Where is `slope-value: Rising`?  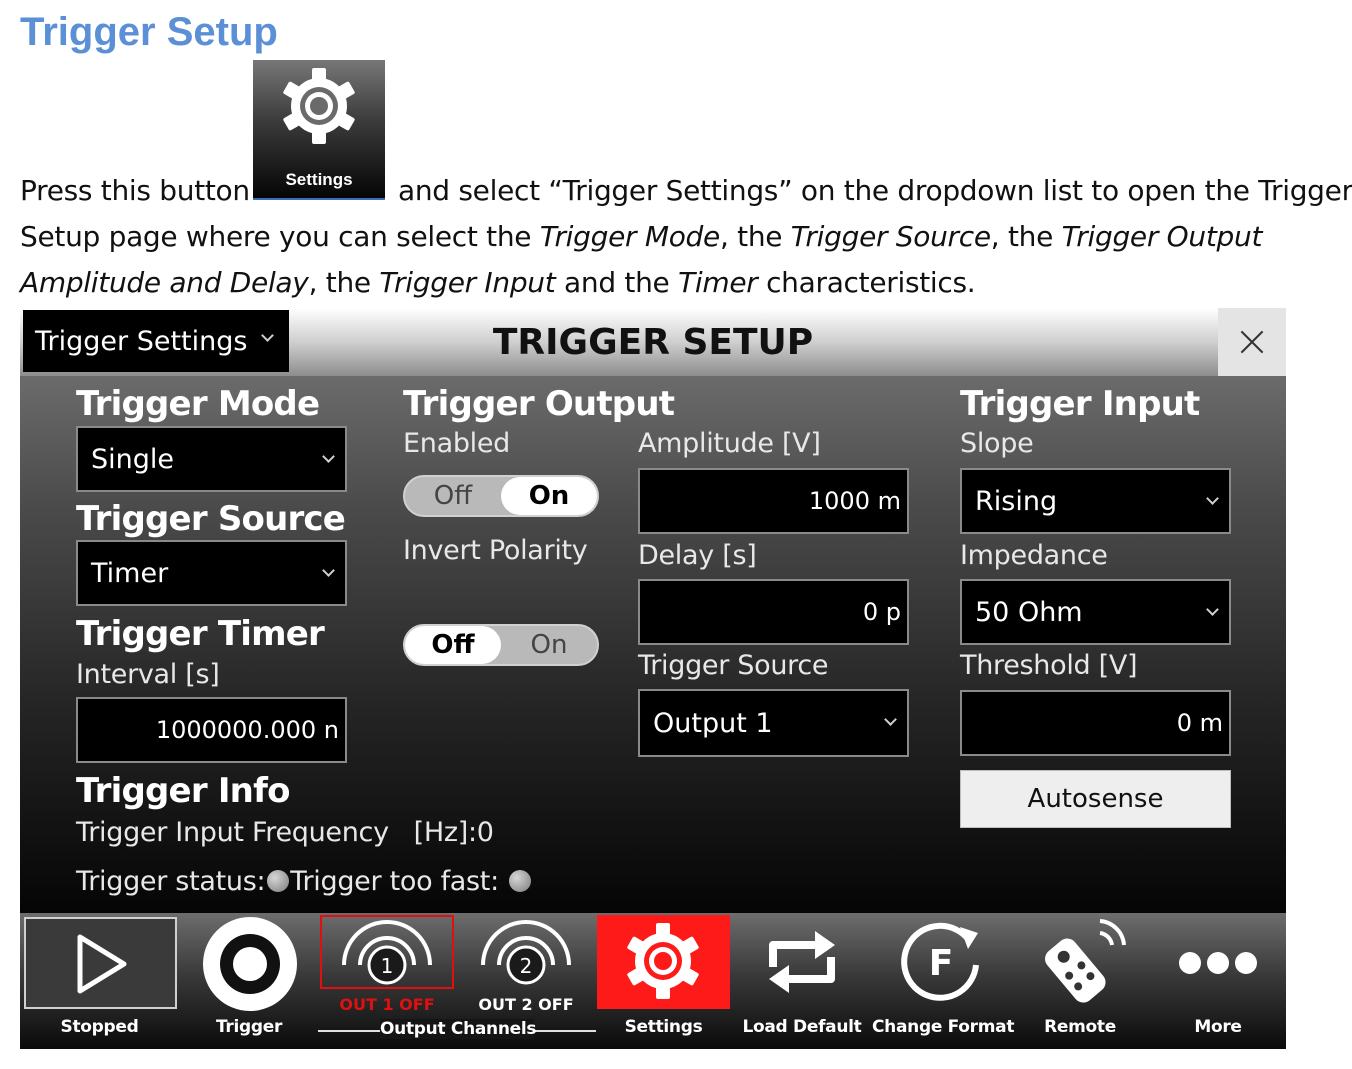
slope-value: Rising is located at coordinates (1016, 501).